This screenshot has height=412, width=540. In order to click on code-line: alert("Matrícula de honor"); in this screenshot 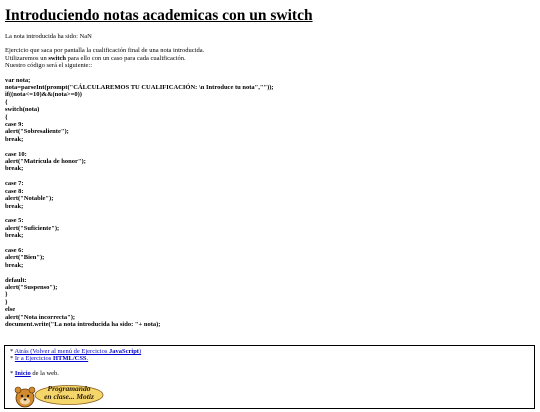, I will do `click(45, 162)`.